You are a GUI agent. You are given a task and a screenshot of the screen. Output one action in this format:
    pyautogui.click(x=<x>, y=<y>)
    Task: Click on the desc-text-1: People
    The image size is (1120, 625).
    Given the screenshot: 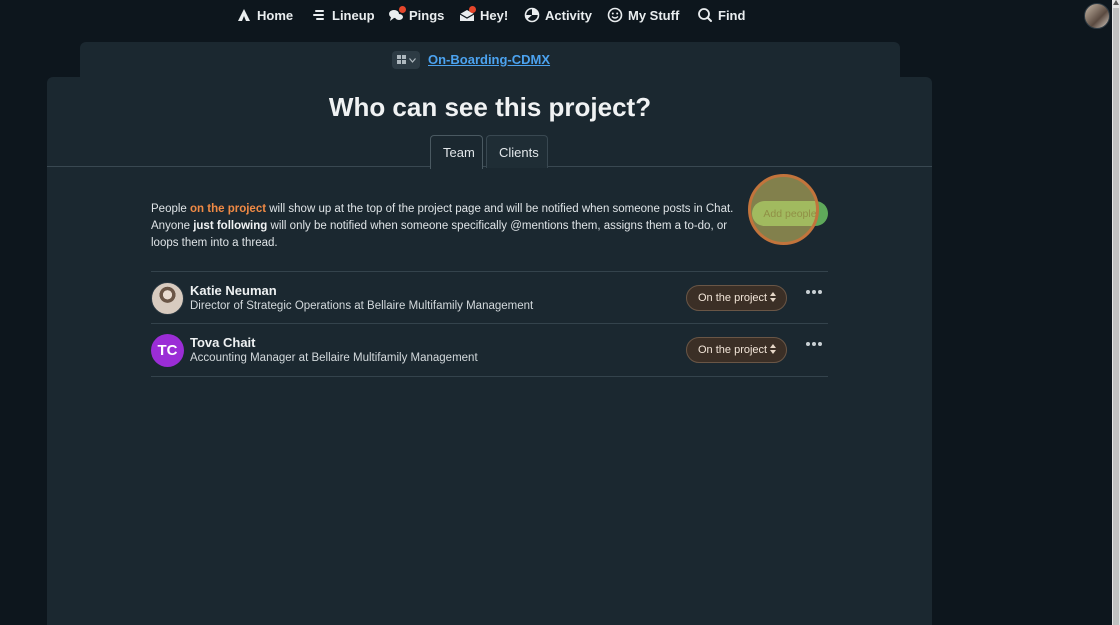 What is the action you would take?
    pyautogui.click(x=171, y=209)
    